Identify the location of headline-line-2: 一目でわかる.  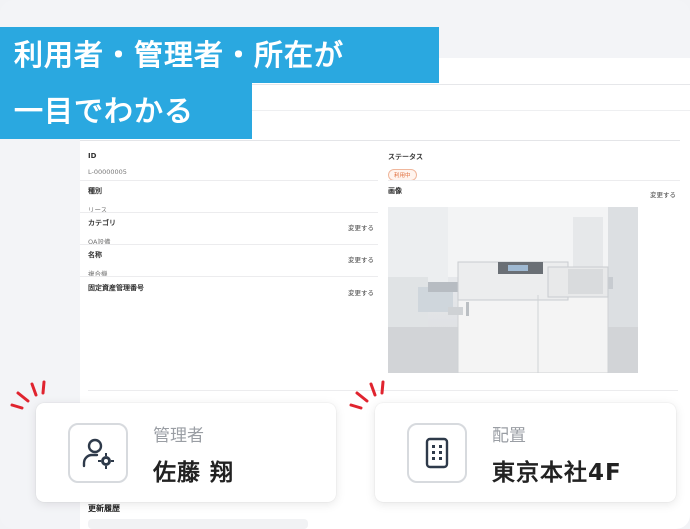
(126, 111).